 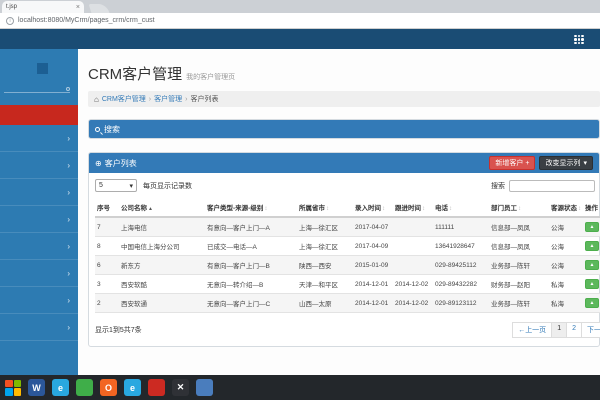 I want to click on taskbar-icon-ie2: e, so click(x=132, y=387).